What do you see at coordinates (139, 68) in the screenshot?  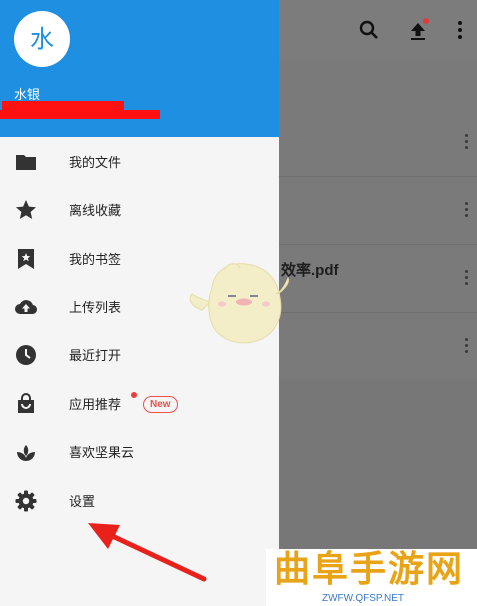 I see `drawer-header: 水 水银` at bounding box center [139, 68].